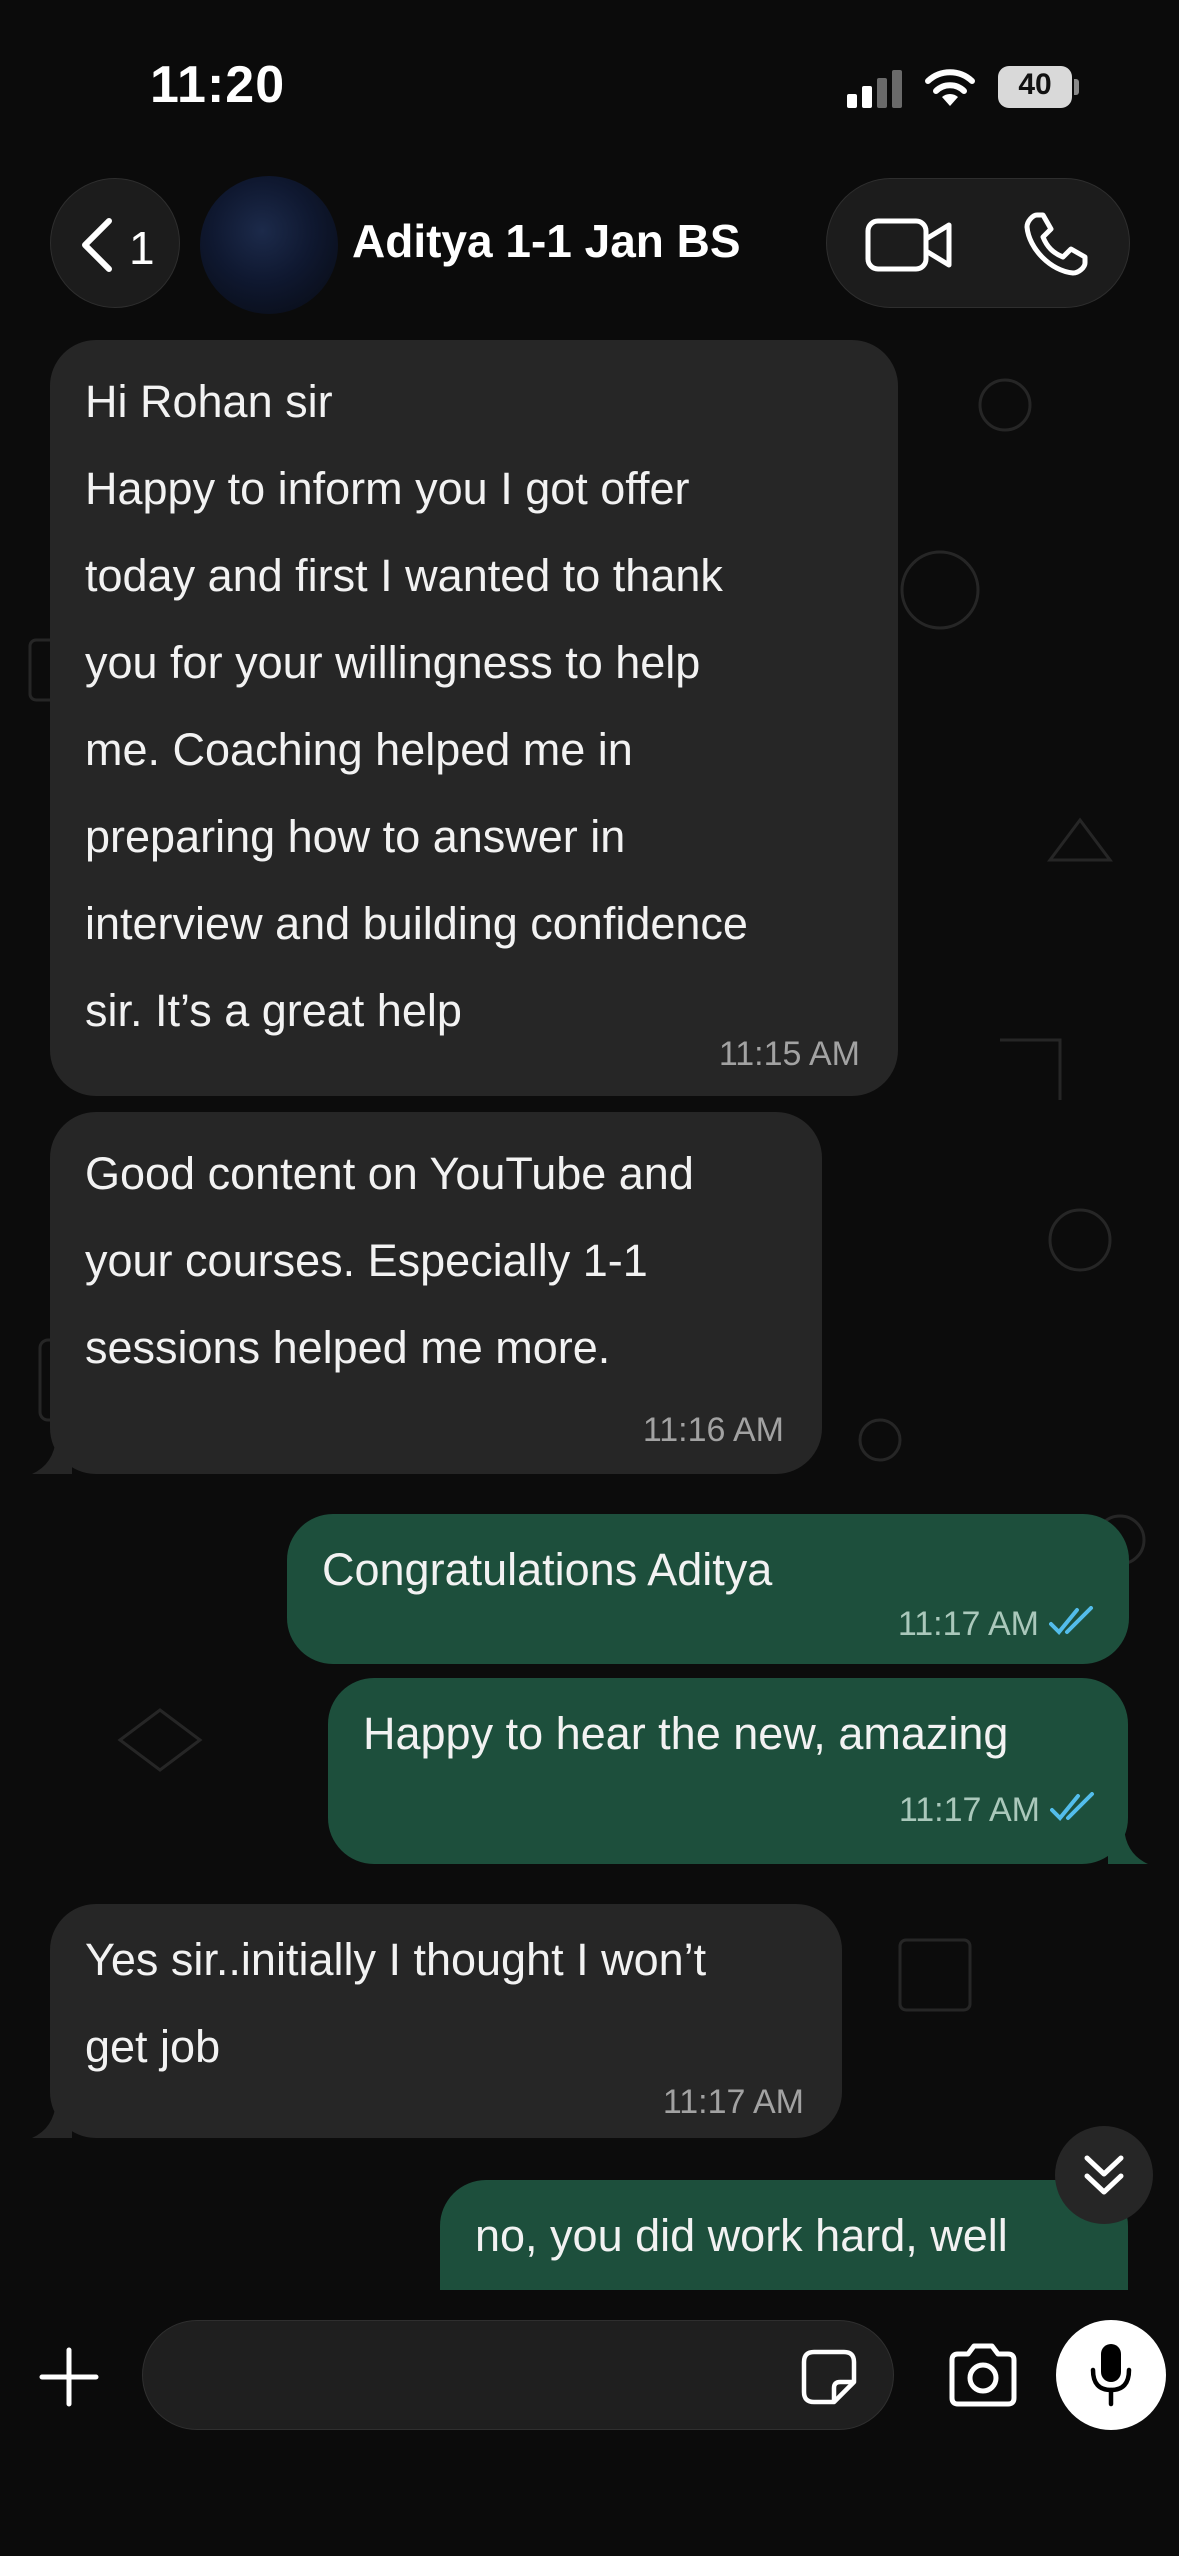  What do you see at coordinates (547, 1569) in the screenshot?
I see `message-text: Congratulations Aditya` at bounding box center [547, 1569].